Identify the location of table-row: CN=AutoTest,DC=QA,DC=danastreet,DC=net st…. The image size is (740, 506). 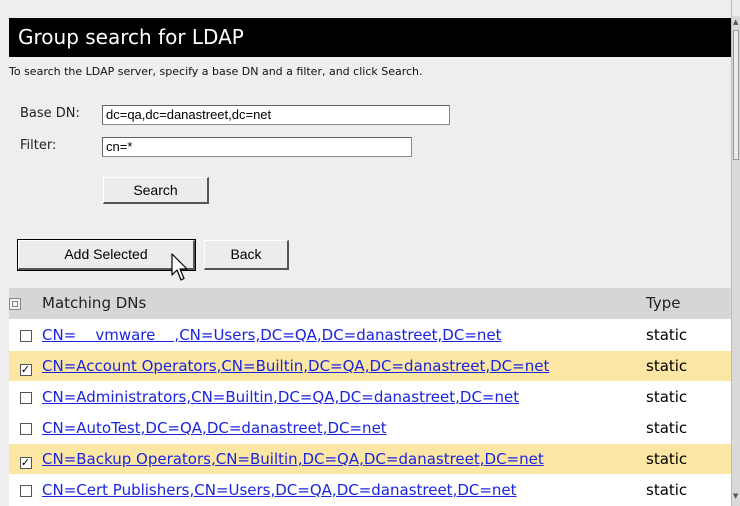
(370, 428).